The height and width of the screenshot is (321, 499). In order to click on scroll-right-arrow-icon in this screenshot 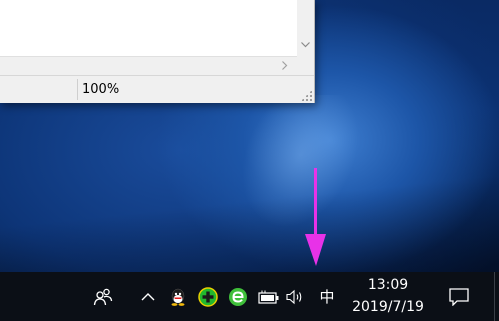, I will do `click(284, 65)`.